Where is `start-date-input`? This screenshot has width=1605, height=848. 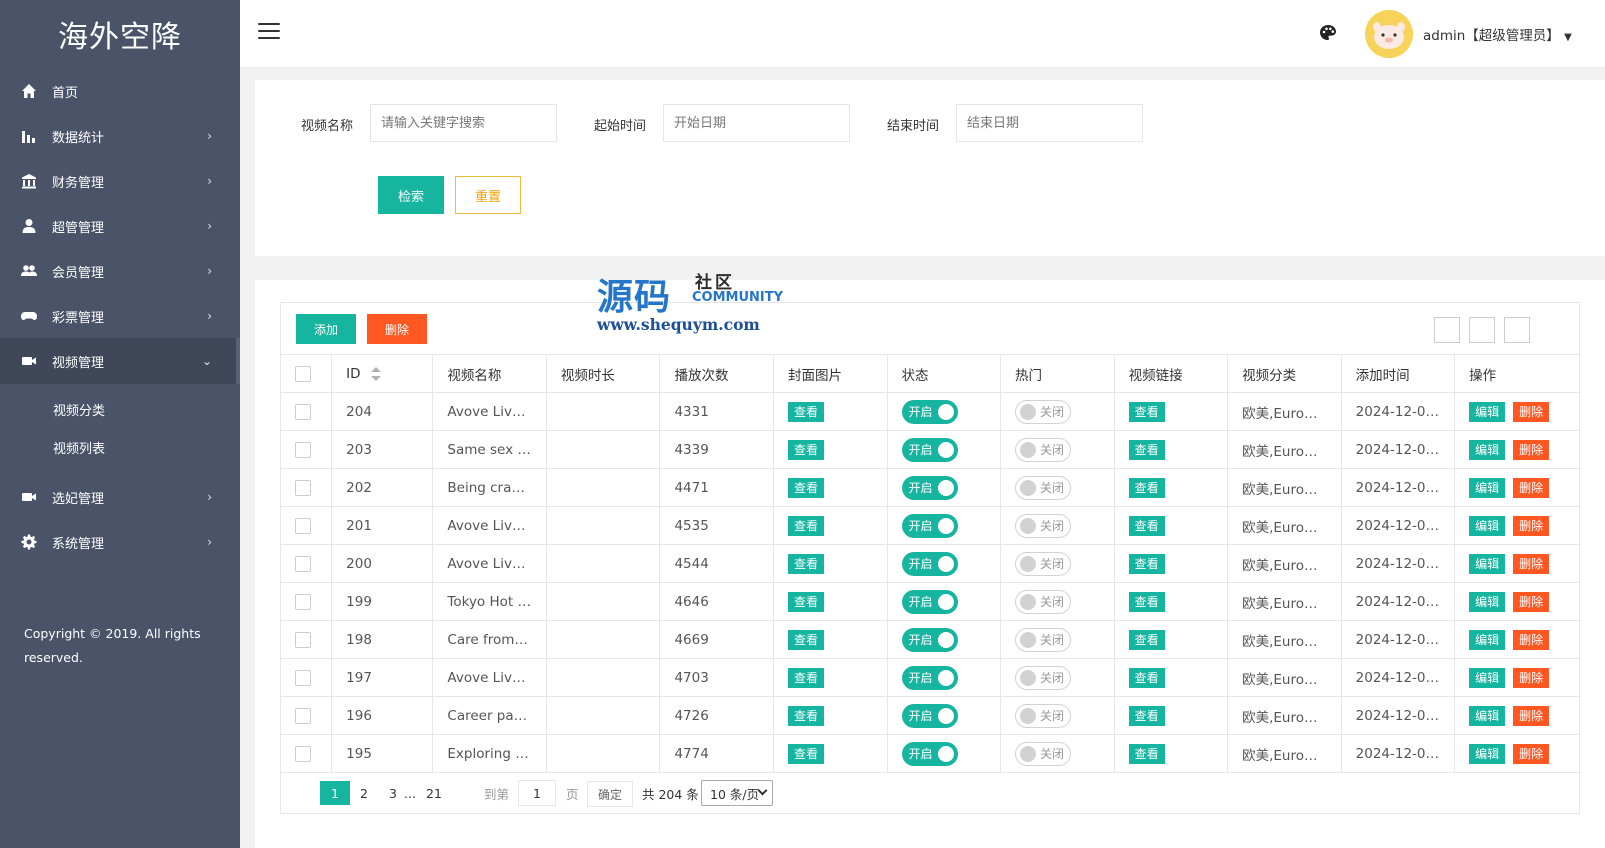 start-date-input is located at coordinates (756, 123).